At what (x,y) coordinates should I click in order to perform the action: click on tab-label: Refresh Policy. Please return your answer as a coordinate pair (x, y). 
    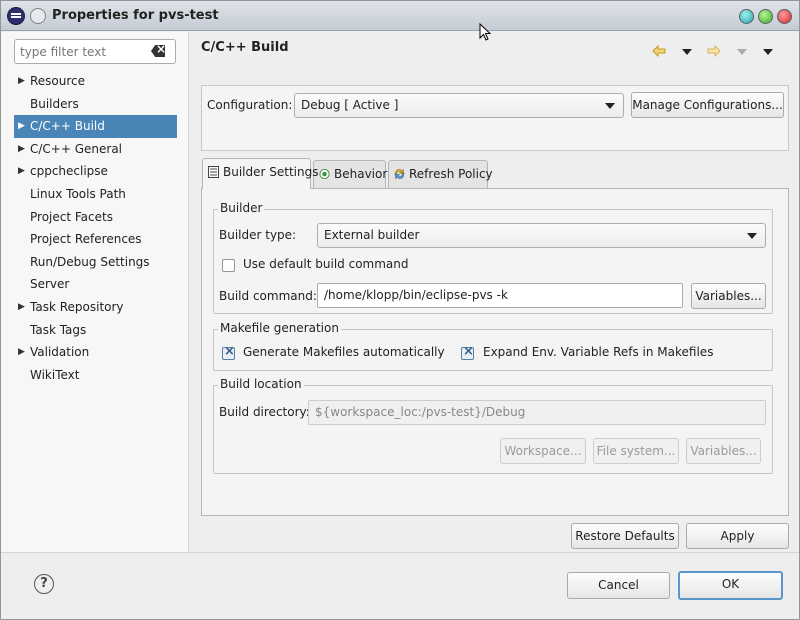
    Looking at the image, I should click on (451, 174).